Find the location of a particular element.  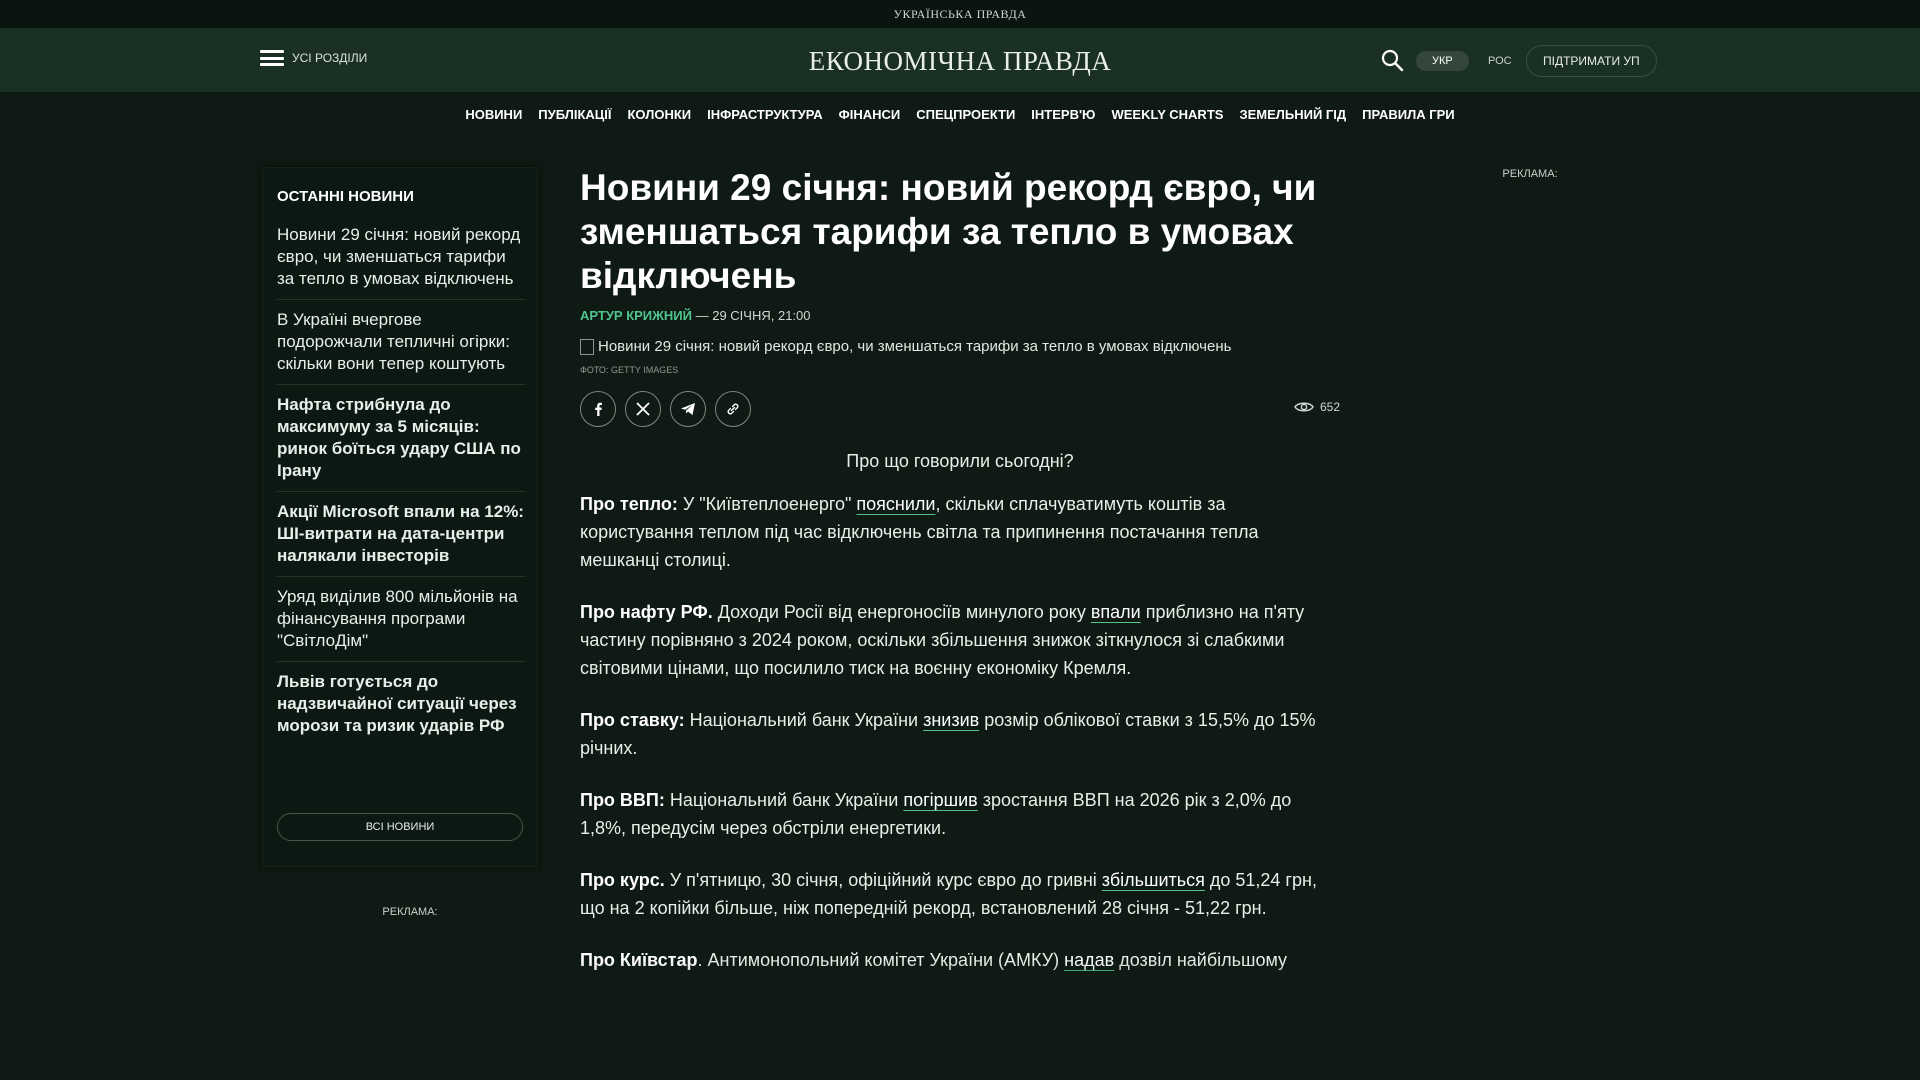

facebook-icon is located at coordinates (598, 409).